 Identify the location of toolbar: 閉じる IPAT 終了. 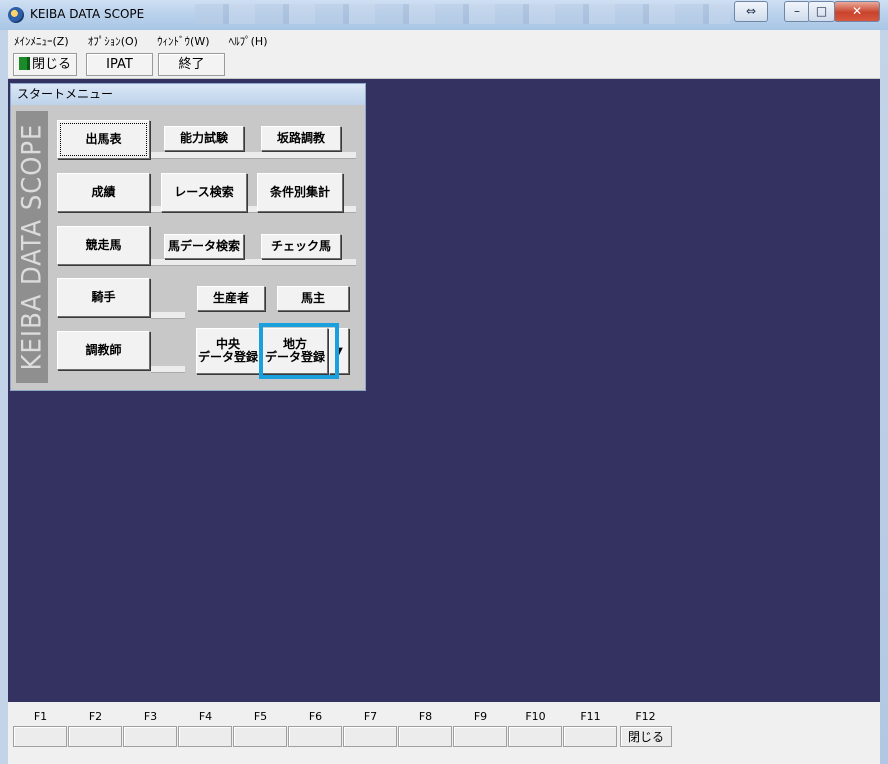
(444, 64).